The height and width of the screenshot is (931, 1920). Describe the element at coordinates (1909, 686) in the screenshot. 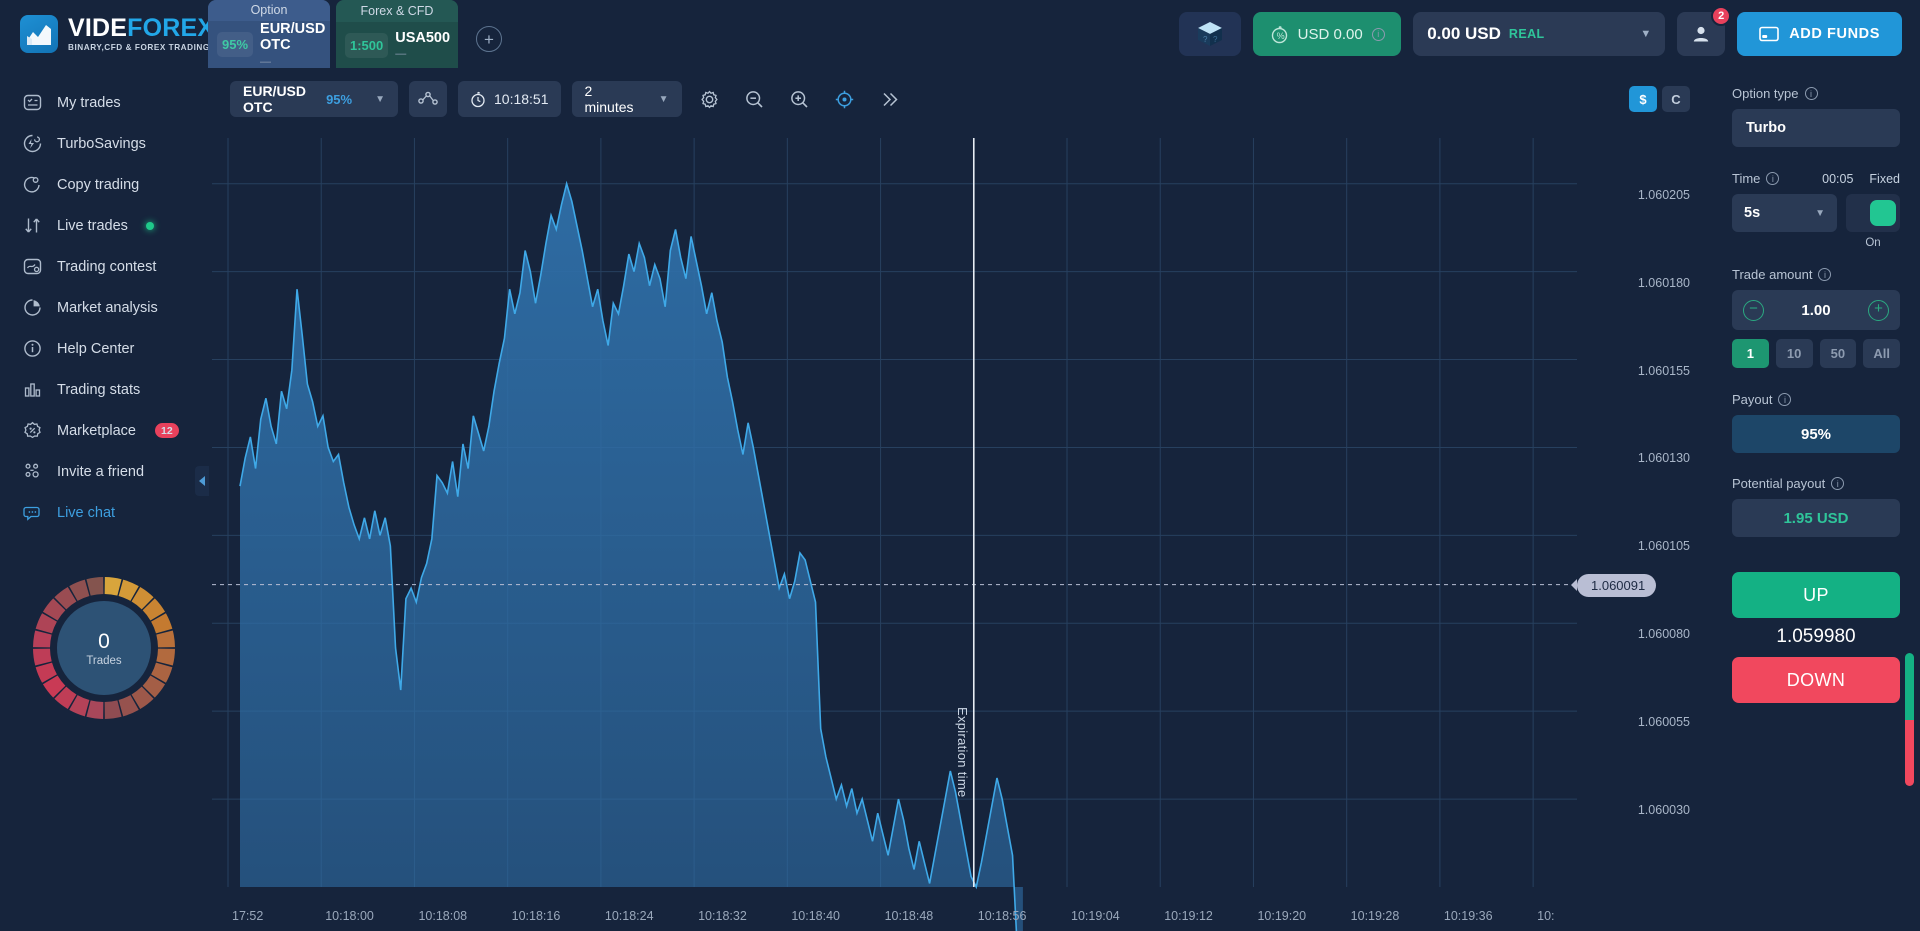

I see `sentiment-up-portion` at that location.